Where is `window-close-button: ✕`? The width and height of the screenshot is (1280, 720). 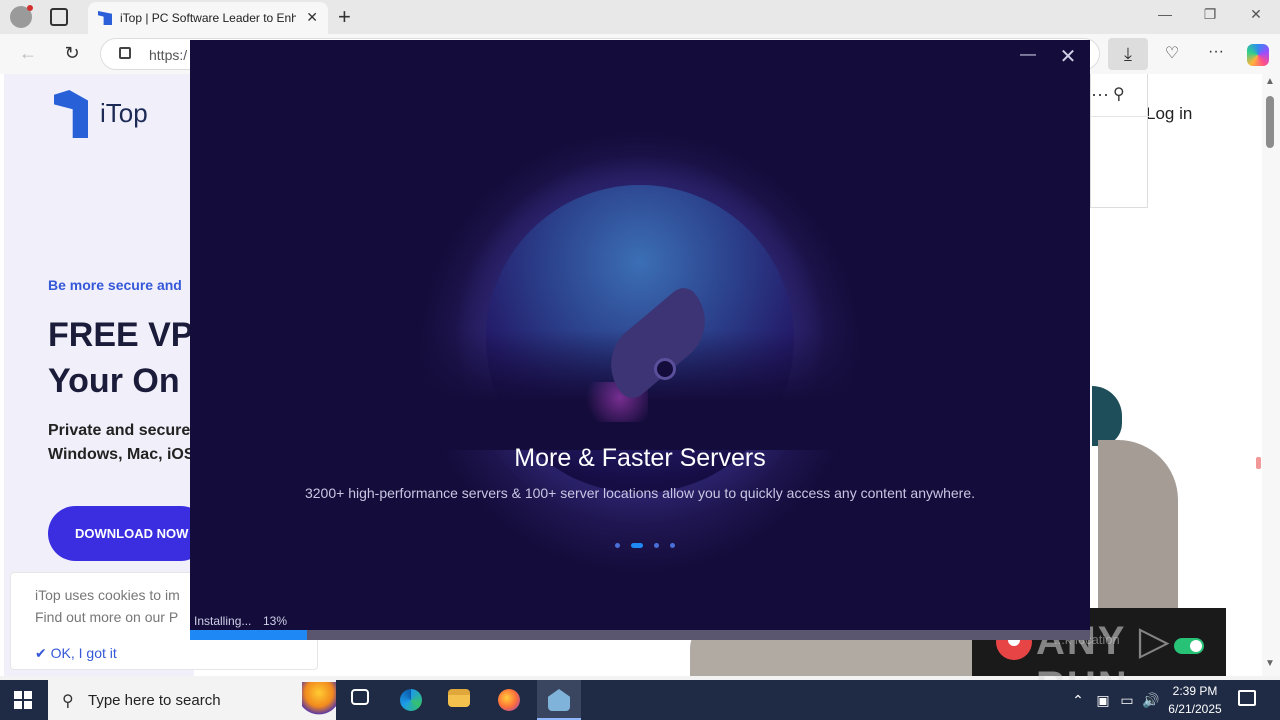
window-close-button: ✕ is located at coordinates (1256, 14).